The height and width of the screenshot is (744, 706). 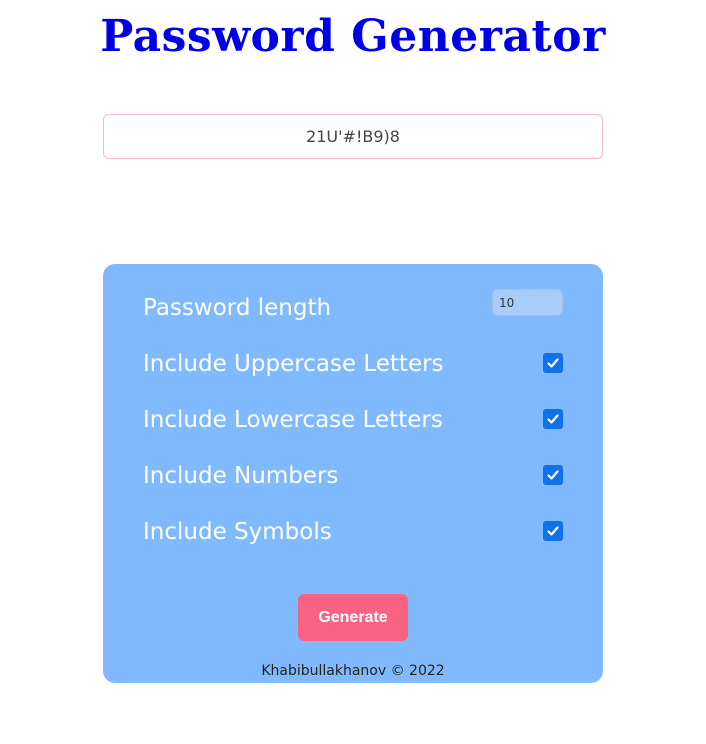 What do you see at coordinates (527, 302) in the screenshot?
I see `password-length-input: 10` at bounding box center [527, 302].